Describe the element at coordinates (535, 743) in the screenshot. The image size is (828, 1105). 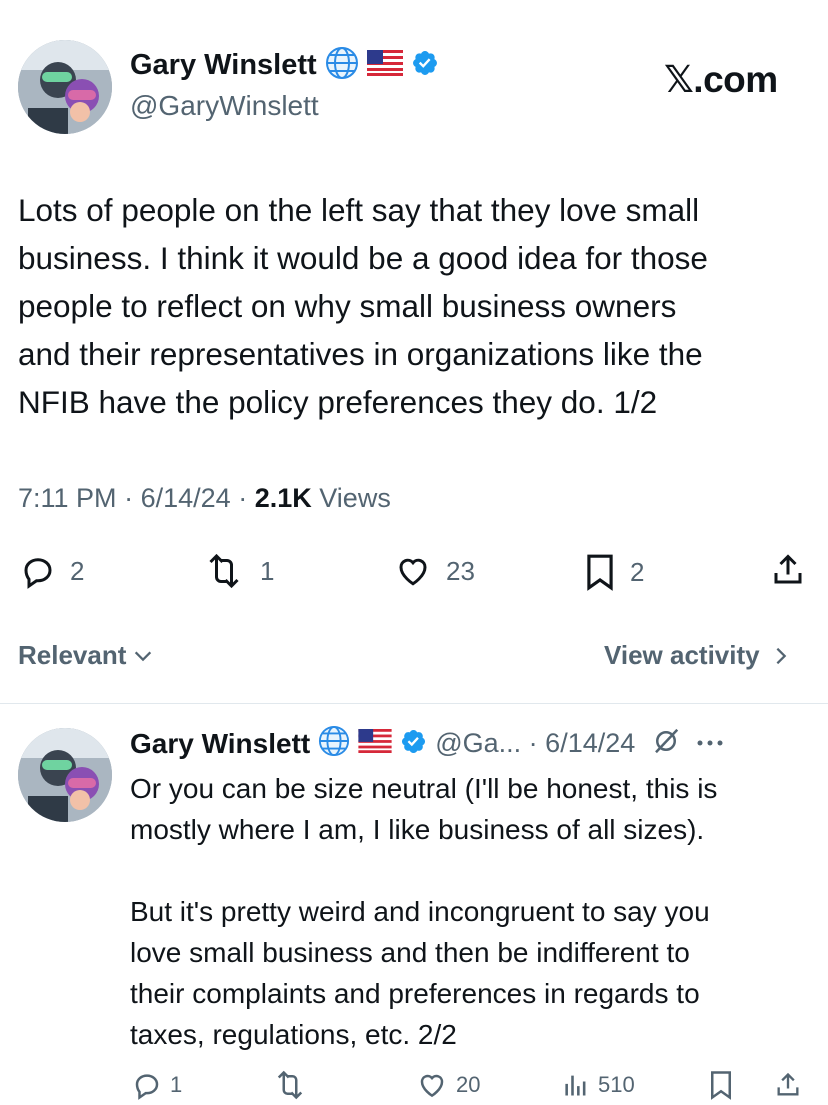
I see `reply-handle-date: @Ga... · 6/14/24` at that location.